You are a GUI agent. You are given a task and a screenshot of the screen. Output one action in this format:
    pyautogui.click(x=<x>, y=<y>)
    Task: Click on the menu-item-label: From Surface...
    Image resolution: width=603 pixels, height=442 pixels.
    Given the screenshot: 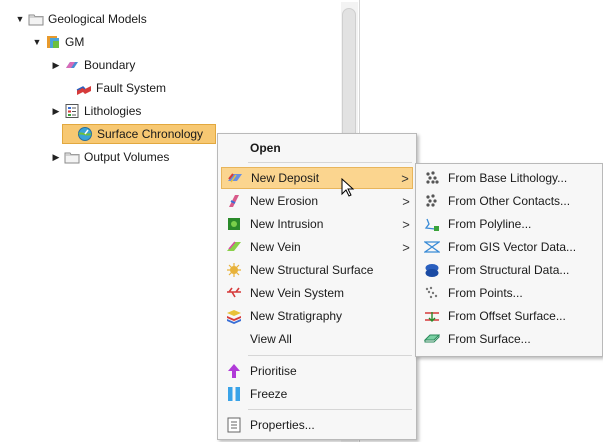 What is the action you would take?
    pyautogui.click(x=489, y=339)
    